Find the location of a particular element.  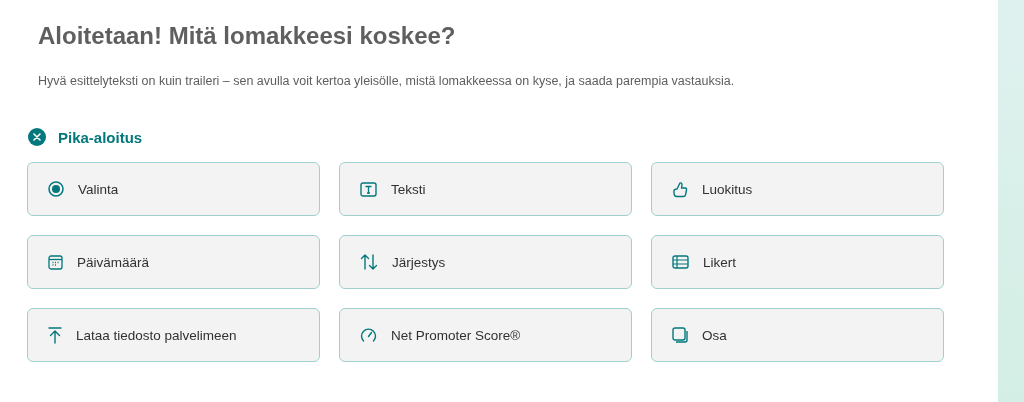

text-box-icon is located at coordinates (368, 189).